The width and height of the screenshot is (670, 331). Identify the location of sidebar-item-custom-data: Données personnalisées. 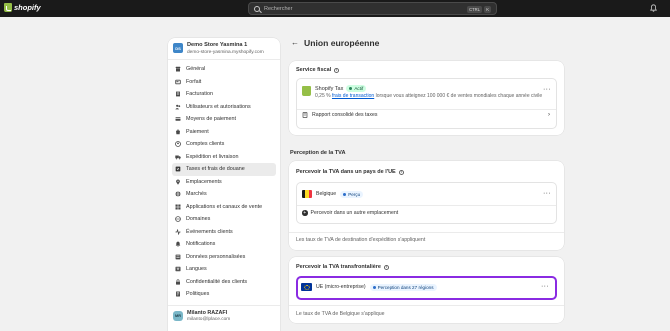
(224, 257).